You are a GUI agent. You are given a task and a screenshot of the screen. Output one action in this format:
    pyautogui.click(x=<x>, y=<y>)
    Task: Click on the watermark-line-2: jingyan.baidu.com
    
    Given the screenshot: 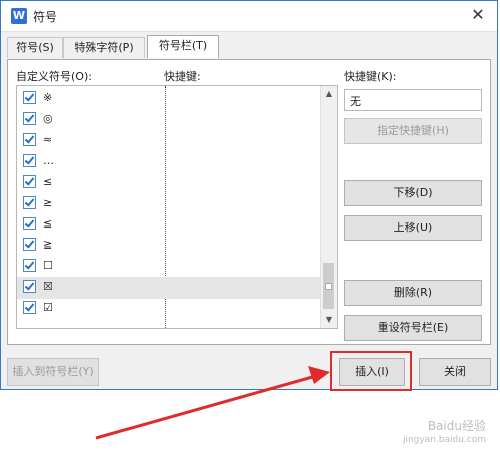 What is the action you would take?
    pyautogui.click(x=444, y=440)
    